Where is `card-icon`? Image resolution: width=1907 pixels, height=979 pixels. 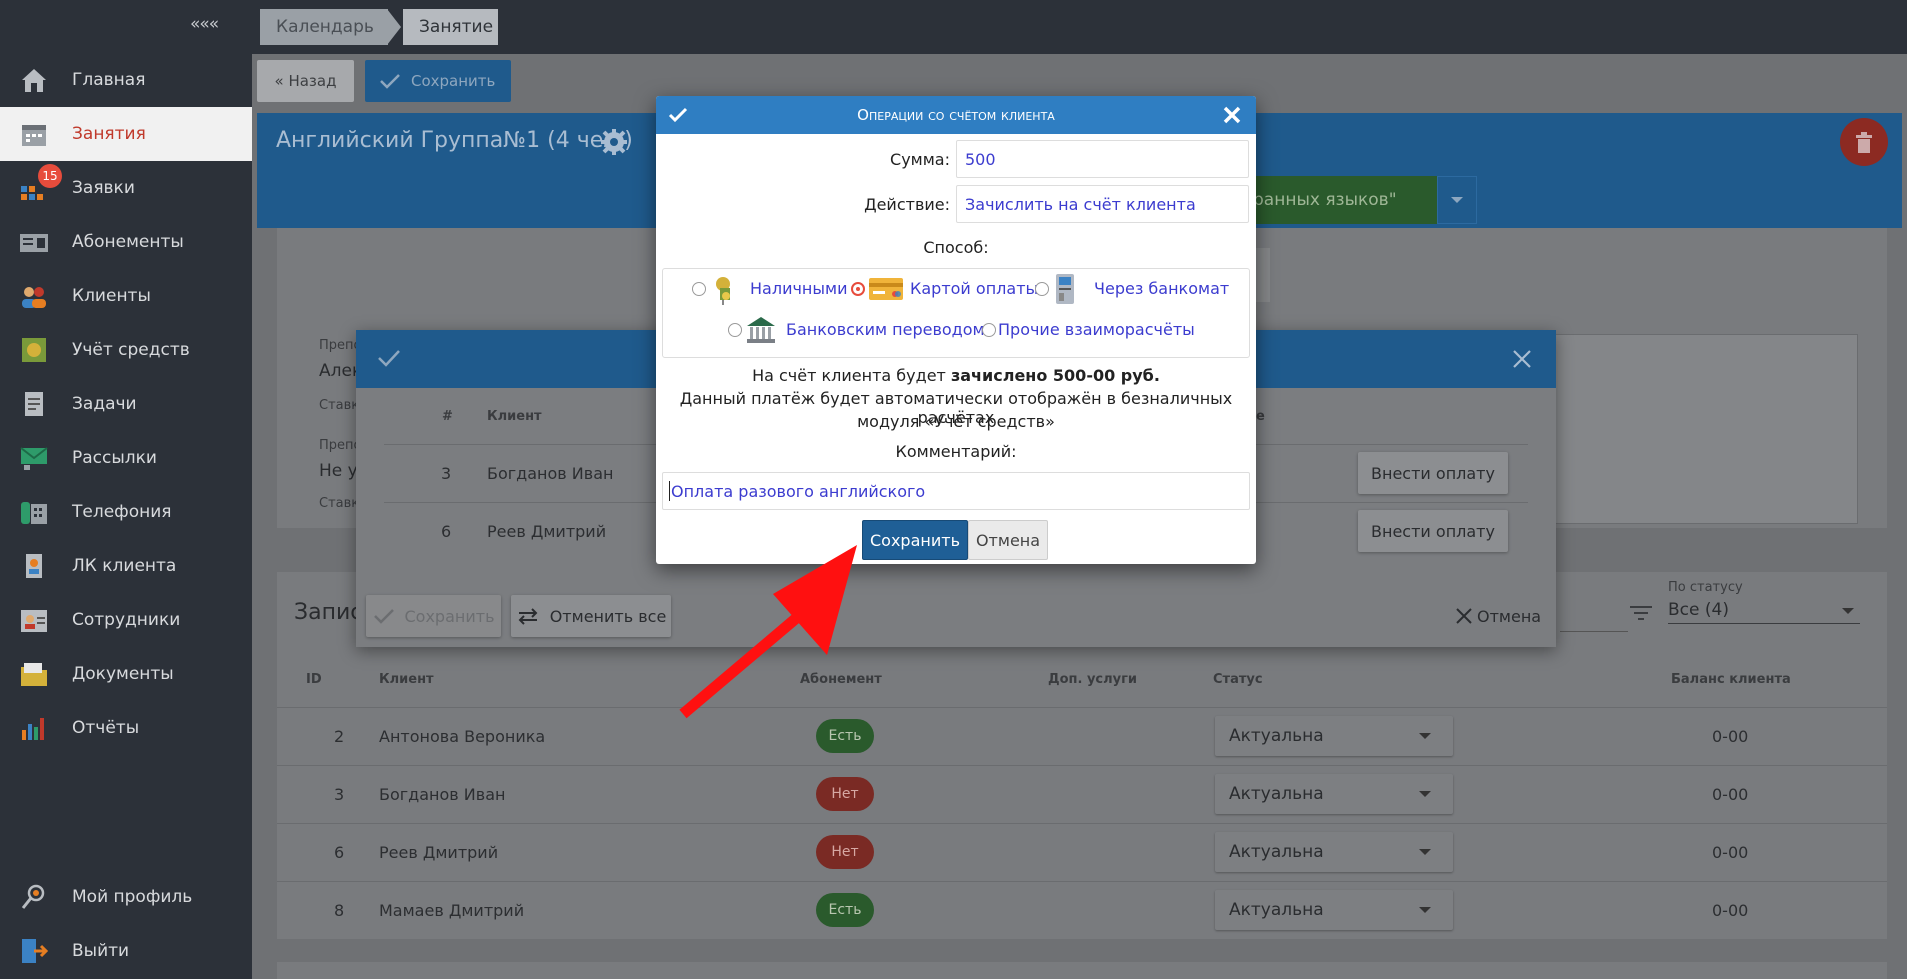 card-icon is located at coordinates (886, 289).